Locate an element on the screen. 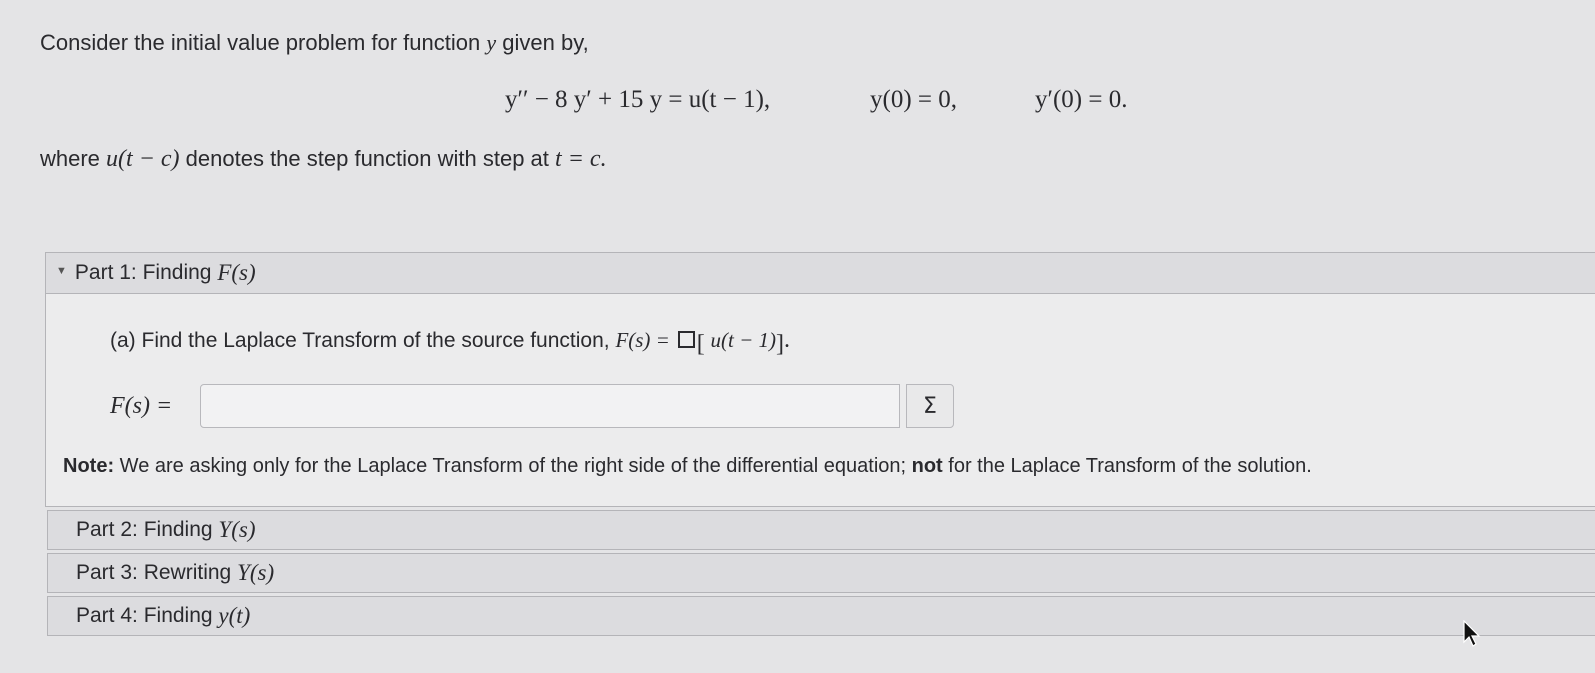  where-prefix: where is located at coordinates (70, 158).